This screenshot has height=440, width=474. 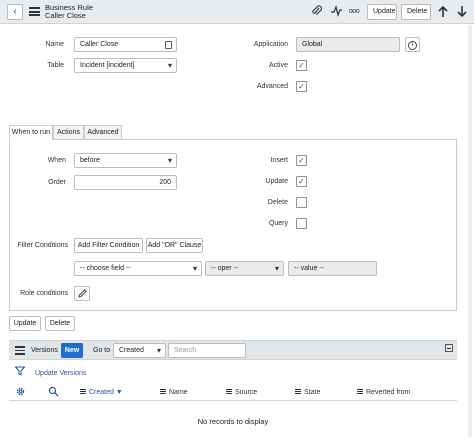 I want to click on update-checkbox: ✓, so click(x=301, y=181).